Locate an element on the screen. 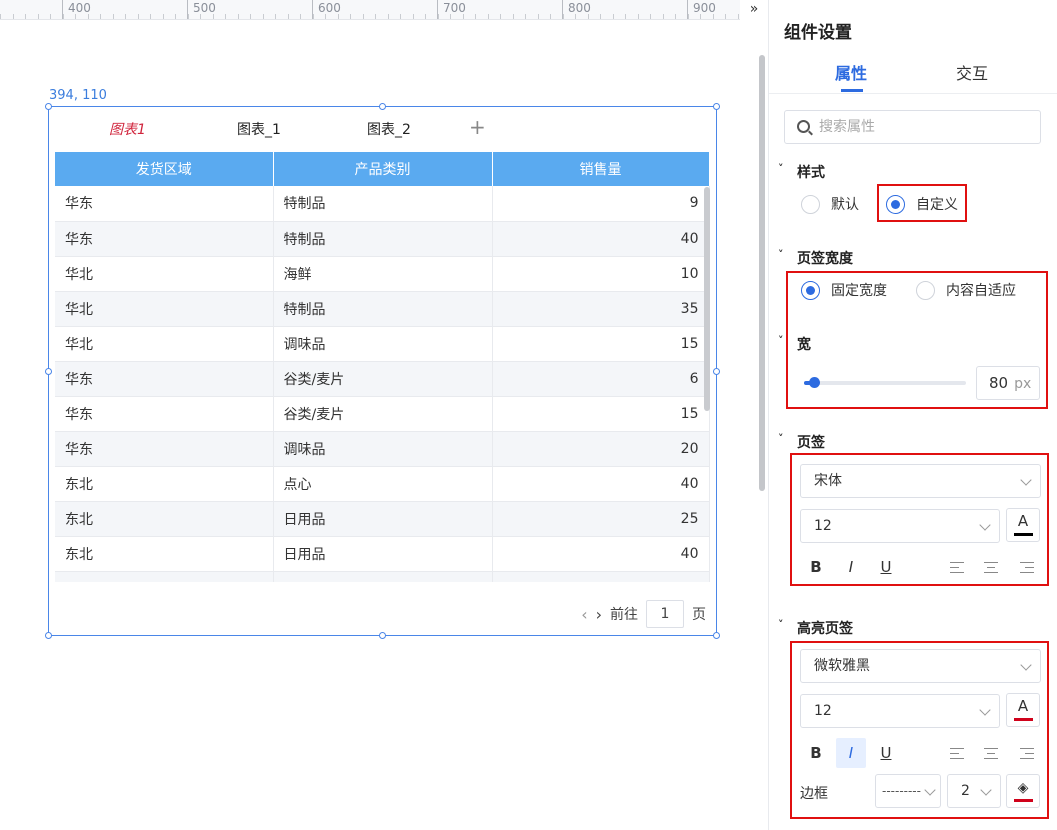 Image resolution: width=1057 pixels, height=830 pixels. table-row: 华东 调味品 20 is located at coordinates (382, 449).